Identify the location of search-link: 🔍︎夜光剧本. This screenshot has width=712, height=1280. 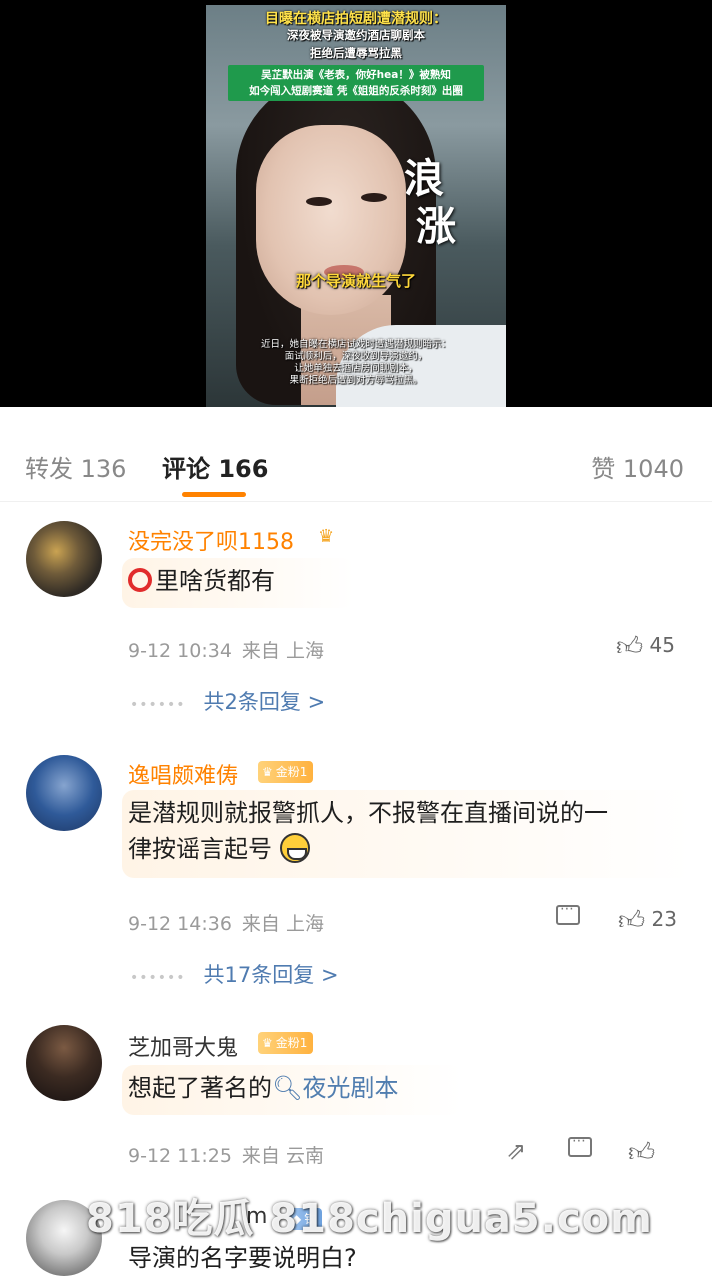
(335, 1088).